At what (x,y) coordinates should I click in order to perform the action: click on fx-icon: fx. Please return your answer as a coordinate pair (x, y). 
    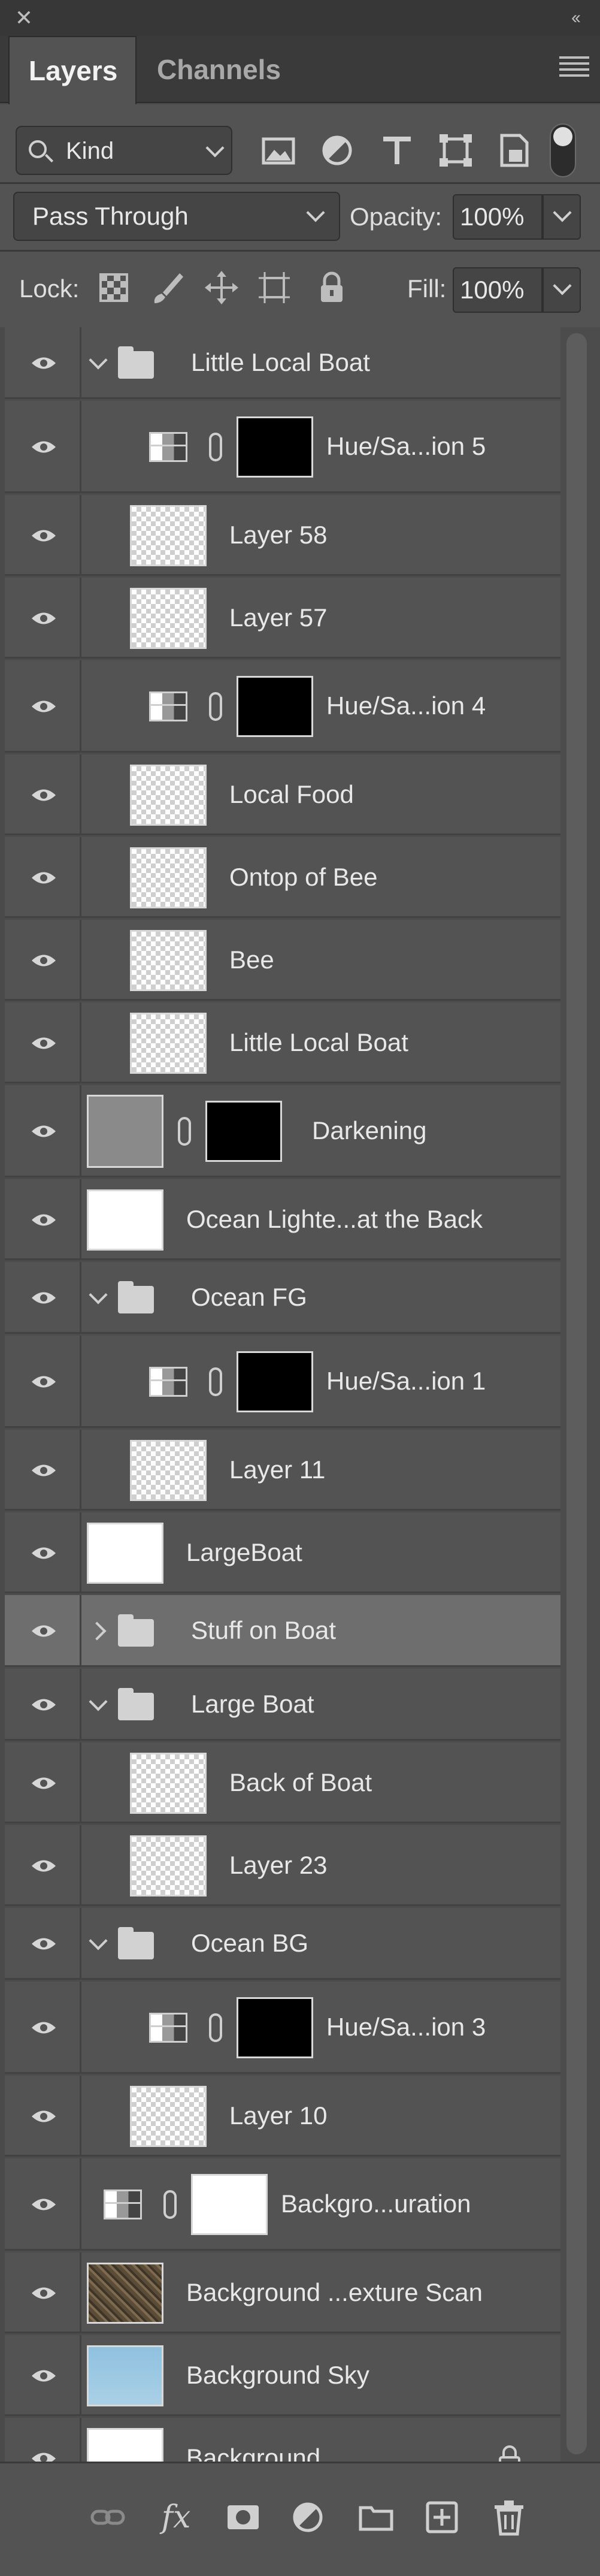
    Looking at the image, I should click on (176, 2517).